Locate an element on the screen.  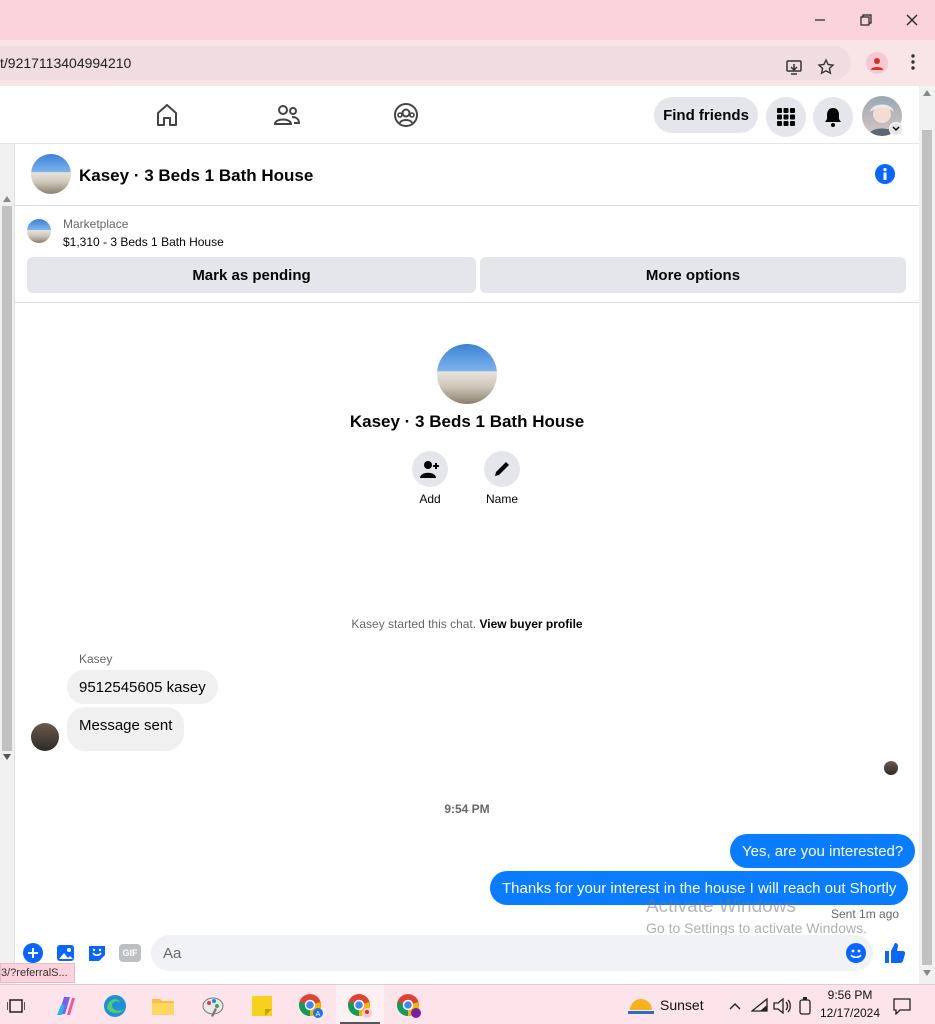
minimize-icon is located at coordinates (820, 20).